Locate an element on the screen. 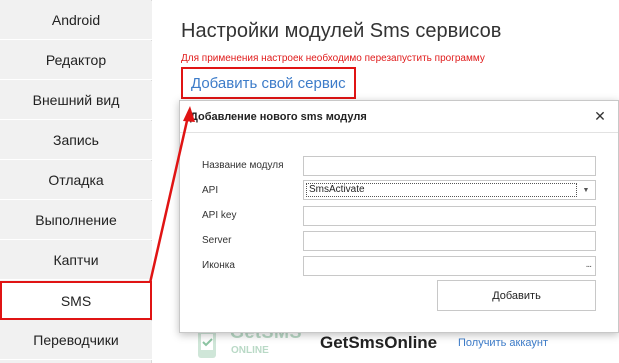 The width and height of the screenshot is (619, 363). sidebar-item-label: Запись is located at coordinates (76, 140).